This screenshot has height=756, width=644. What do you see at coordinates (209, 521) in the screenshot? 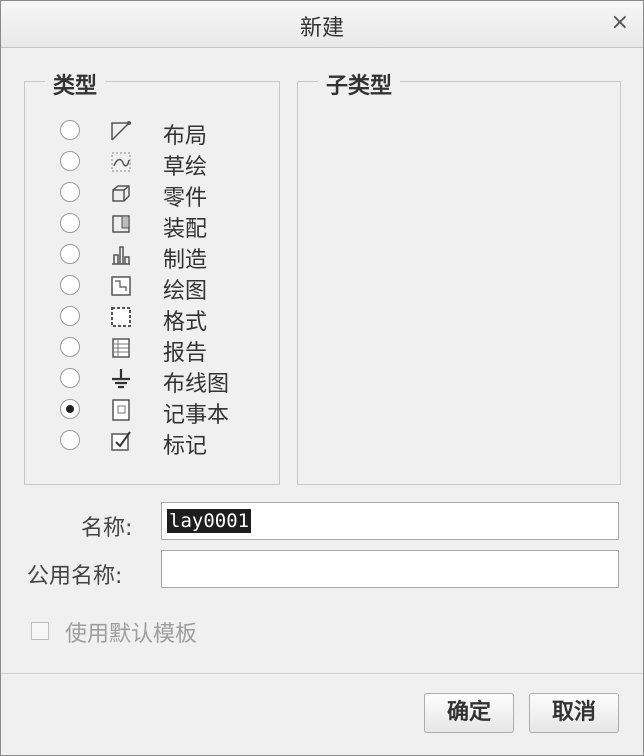
I see `name-input-value: lay0001` at bounding box center [209, 521].